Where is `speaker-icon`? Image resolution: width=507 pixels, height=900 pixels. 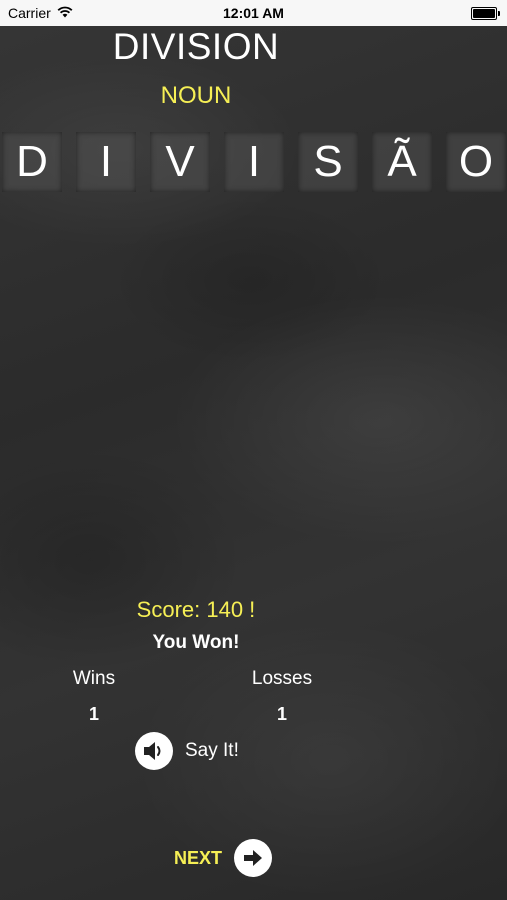
speaker-icon is located at coordinates (154, 751).